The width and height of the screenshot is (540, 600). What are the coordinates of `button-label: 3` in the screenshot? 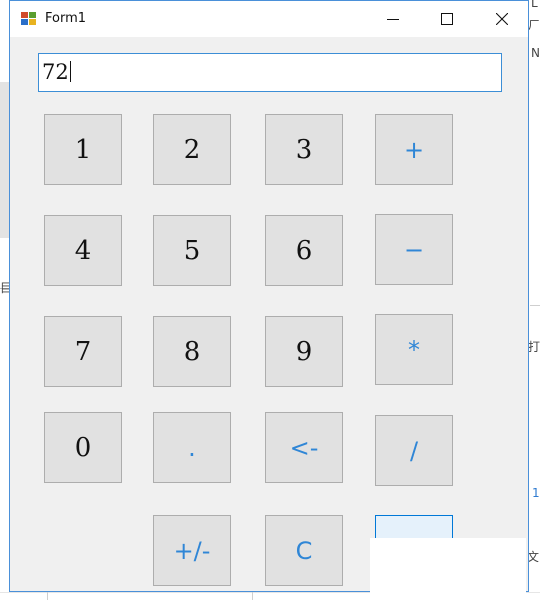 It's located at (304, 150).